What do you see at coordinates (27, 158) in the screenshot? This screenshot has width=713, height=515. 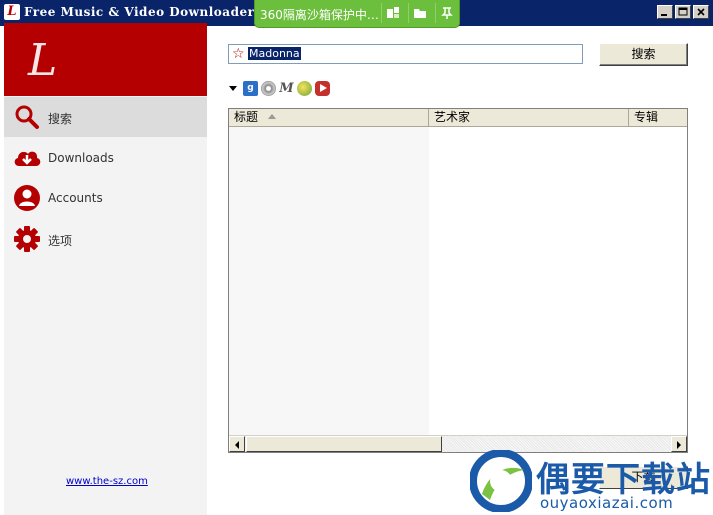 I see `cloud-download-icon` at bounding box center [27, 158].